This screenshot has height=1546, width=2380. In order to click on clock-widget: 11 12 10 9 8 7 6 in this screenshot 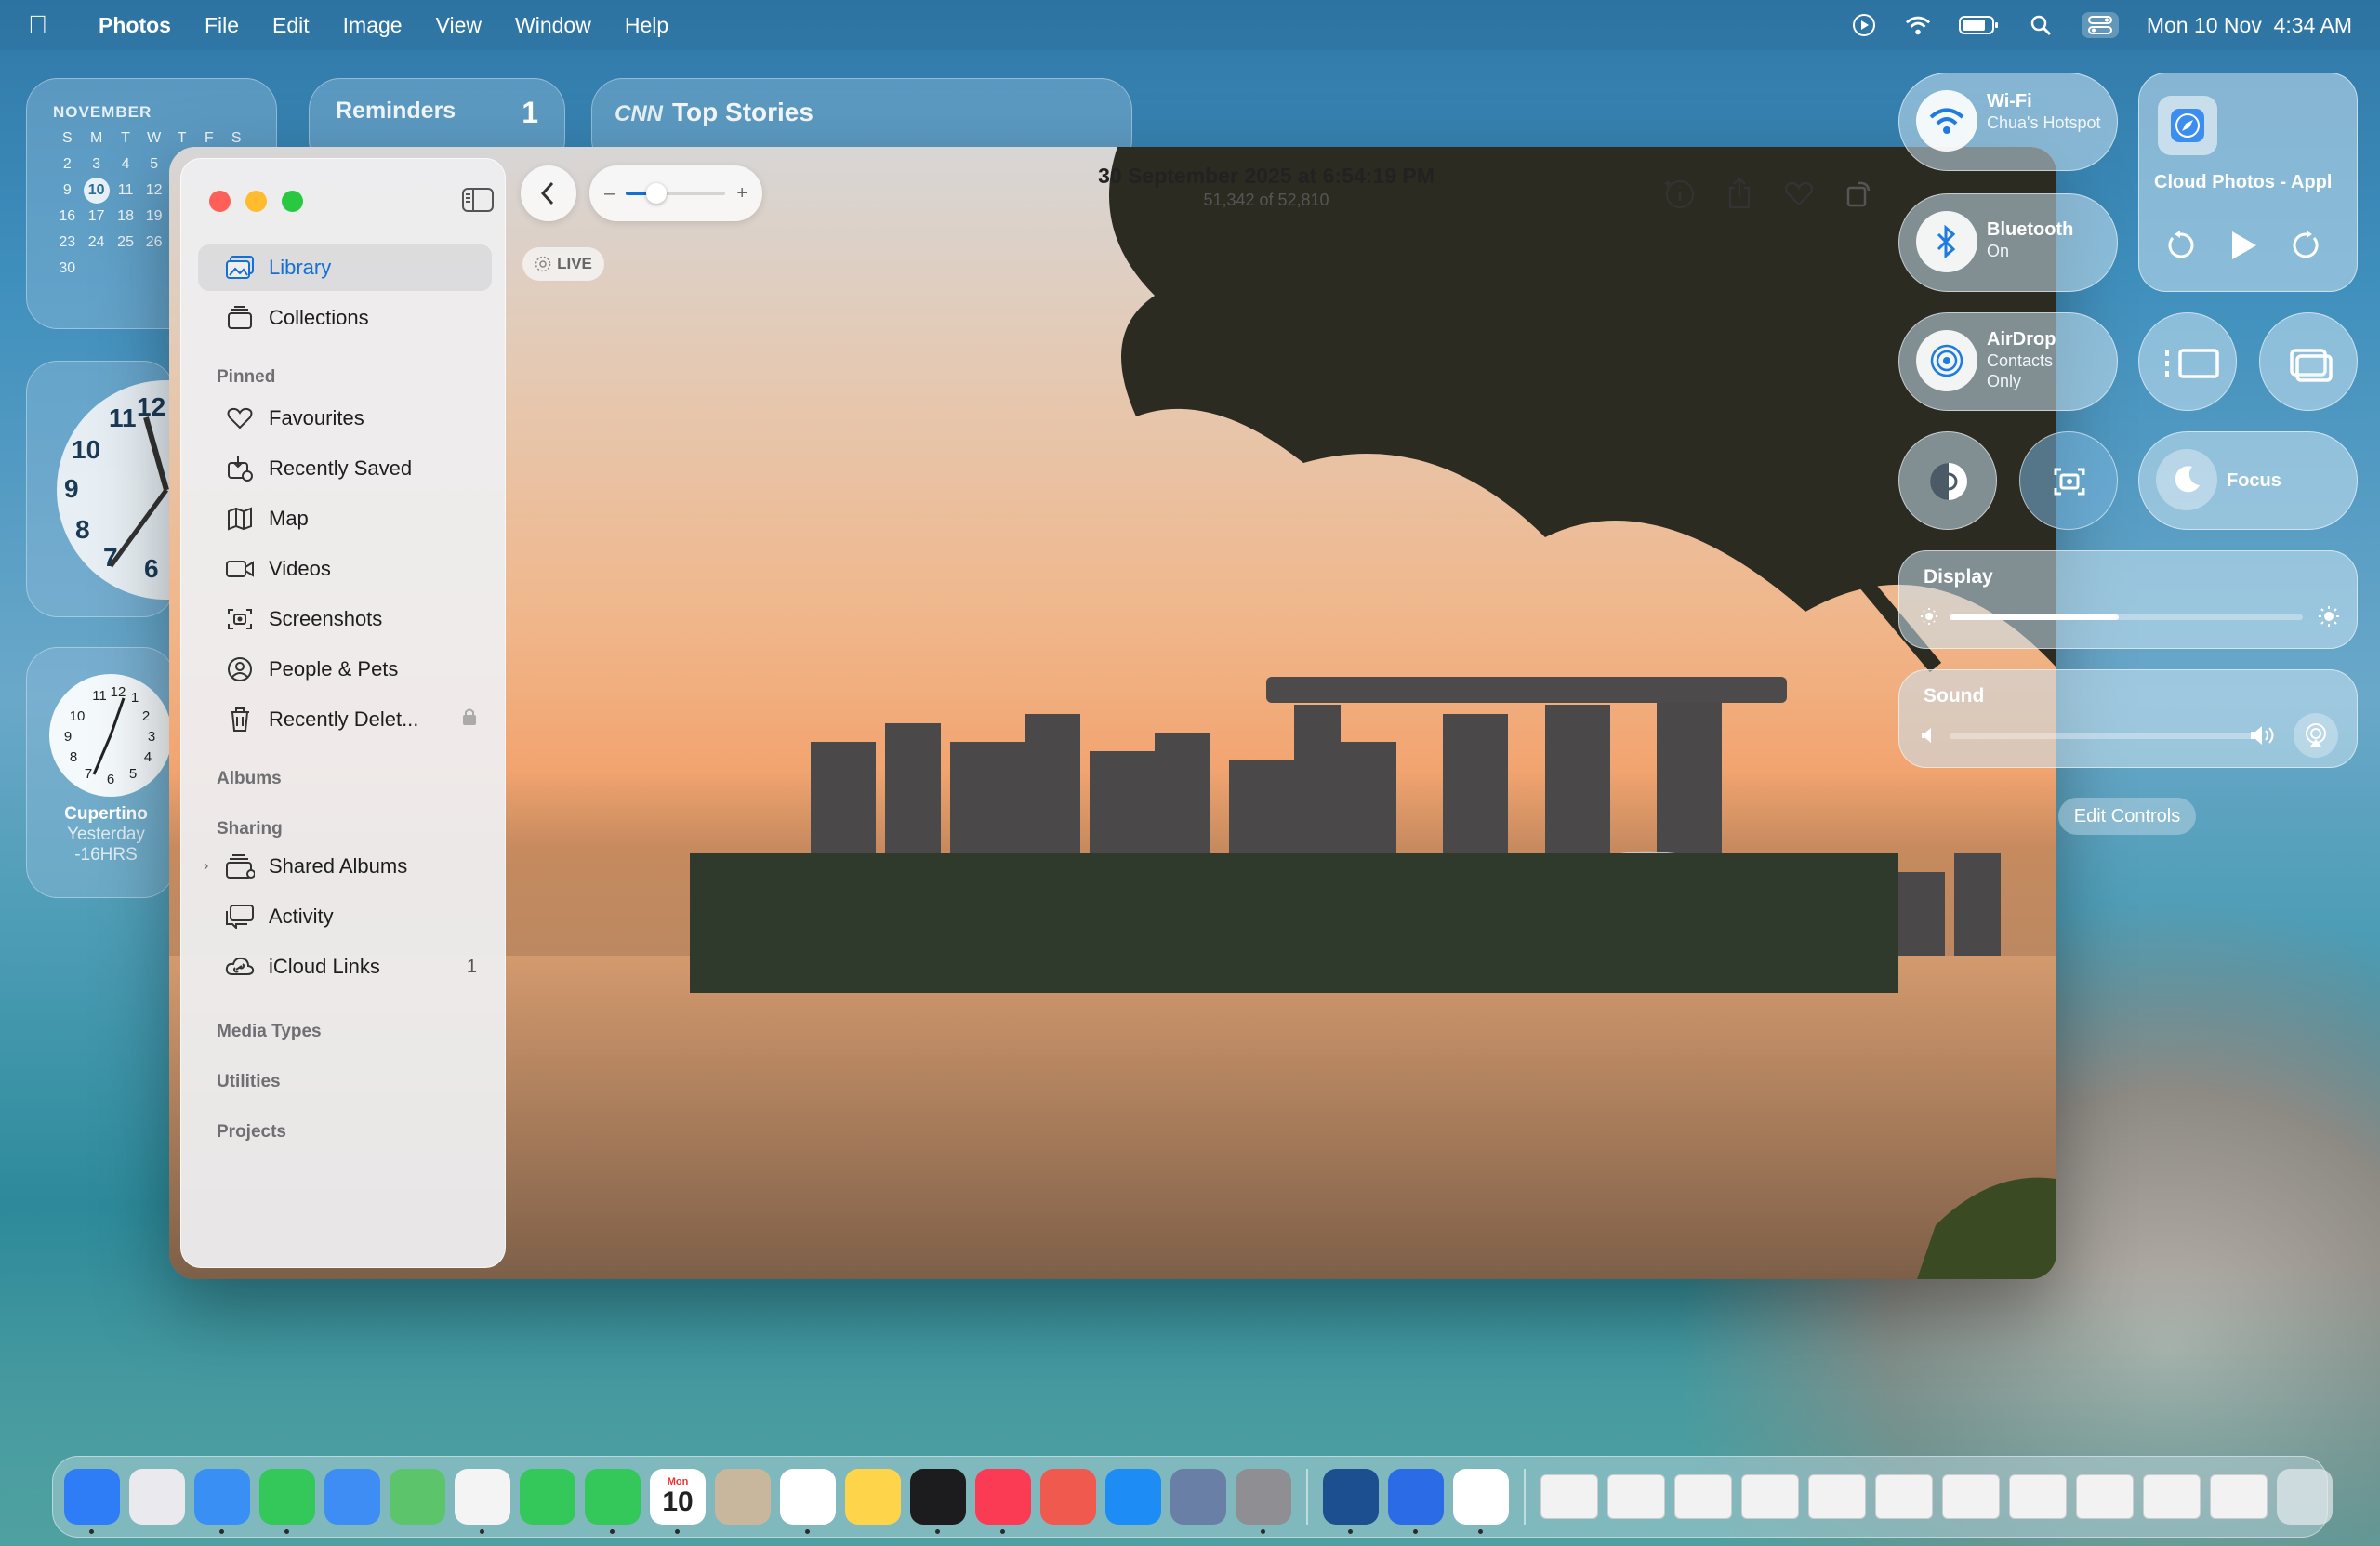, I will do `click(100, 489)`.